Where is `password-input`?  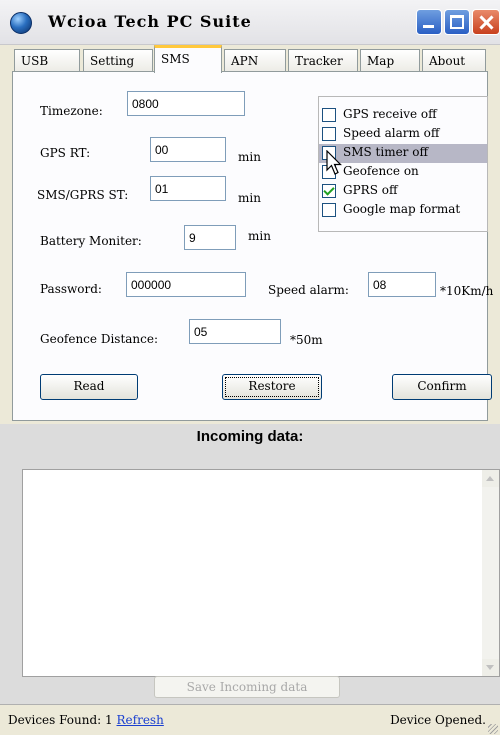
password-input is located at coordinates (186, 284).